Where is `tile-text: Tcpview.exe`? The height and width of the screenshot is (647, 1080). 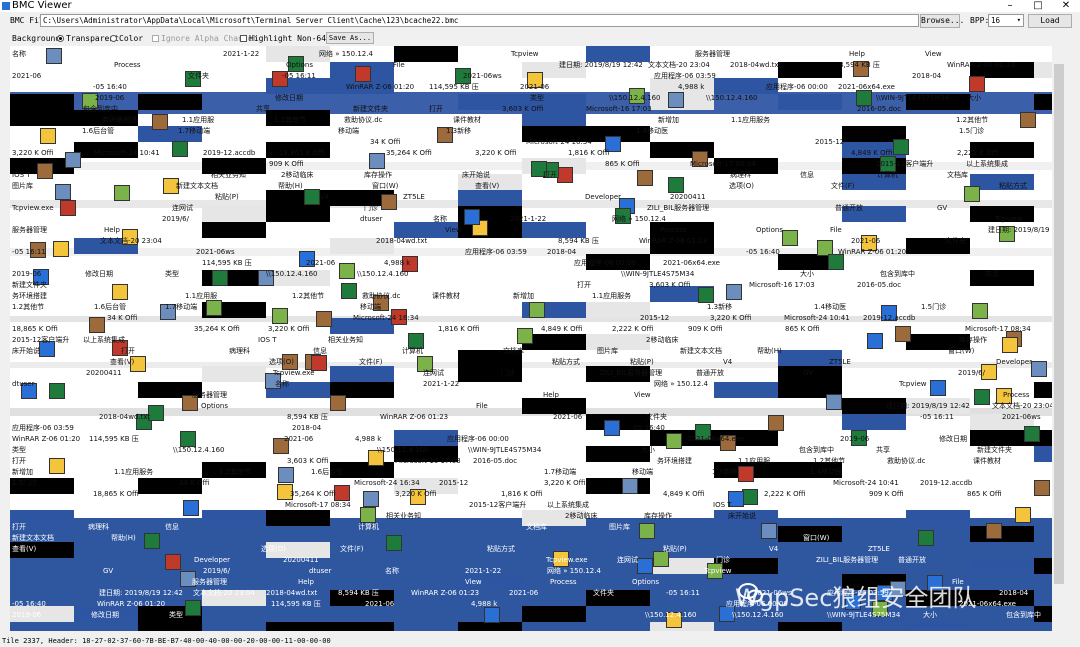
tile-text: Tcpview.exe is located at coordinates (567, 560).